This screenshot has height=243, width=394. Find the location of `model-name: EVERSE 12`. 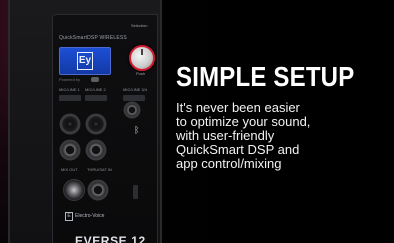

model-name: EVERSE 12 is located at coordinates (110, 238).